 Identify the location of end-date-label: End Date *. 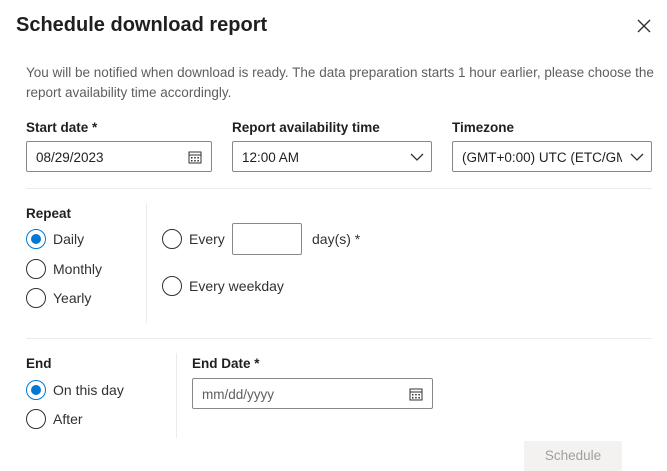
(226, 363).